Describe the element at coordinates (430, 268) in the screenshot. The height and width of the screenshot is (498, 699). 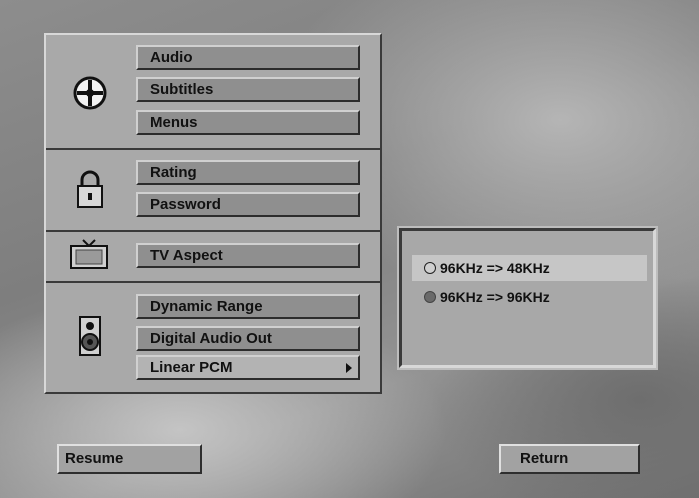
I see `radio-button-icon` at that location.